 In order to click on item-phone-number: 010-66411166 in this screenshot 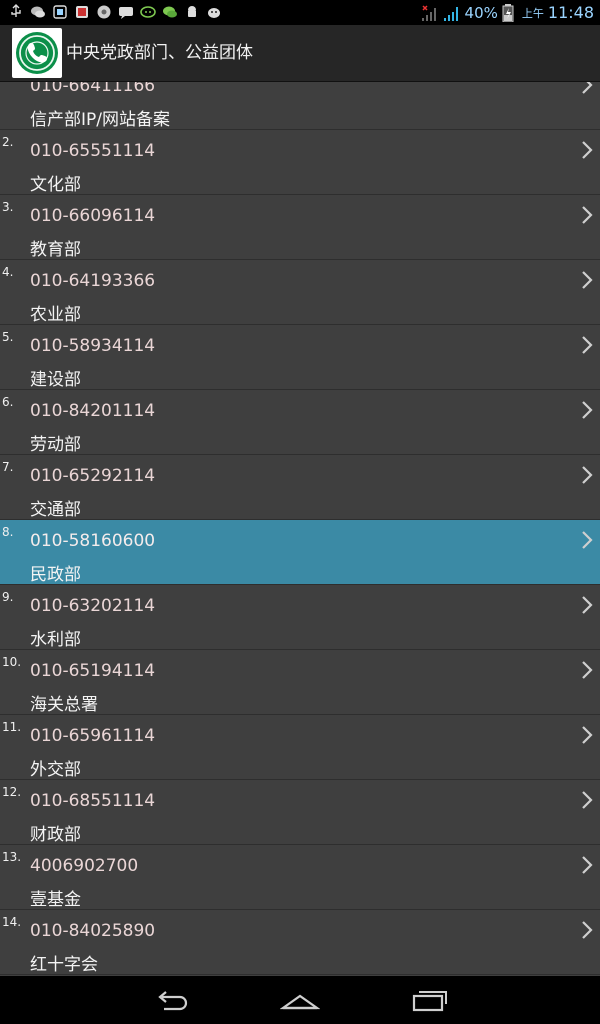, I will do `click(93, 89)`.